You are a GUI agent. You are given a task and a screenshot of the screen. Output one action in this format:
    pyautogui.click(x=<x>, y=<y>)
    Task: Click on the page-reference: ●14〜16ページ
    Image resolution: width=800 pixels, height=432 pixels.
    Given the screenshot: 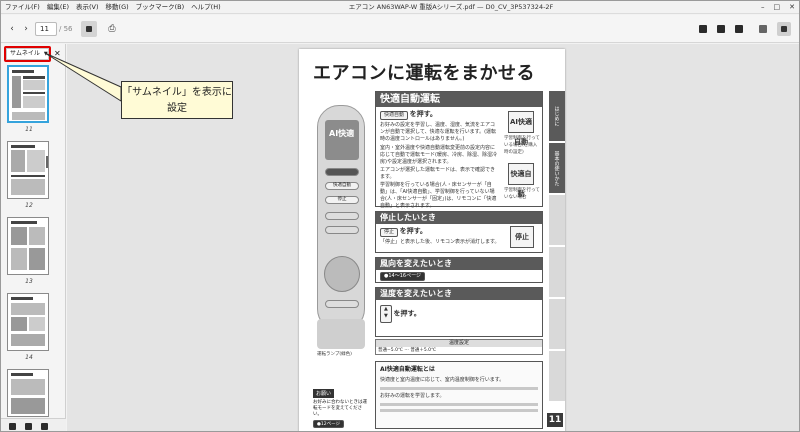 What is the action you would take?
    pyautogui.click(x=402, y=276)
    